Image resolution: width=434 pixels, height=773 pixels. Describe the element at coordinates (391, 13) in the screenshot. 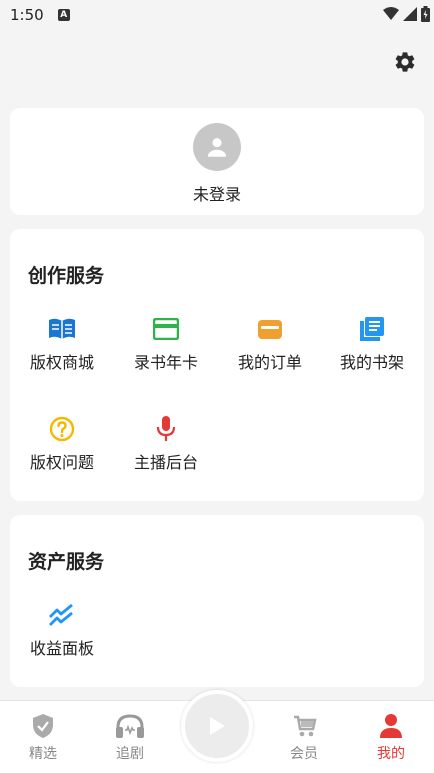

I see `wifi-icon` at that location.